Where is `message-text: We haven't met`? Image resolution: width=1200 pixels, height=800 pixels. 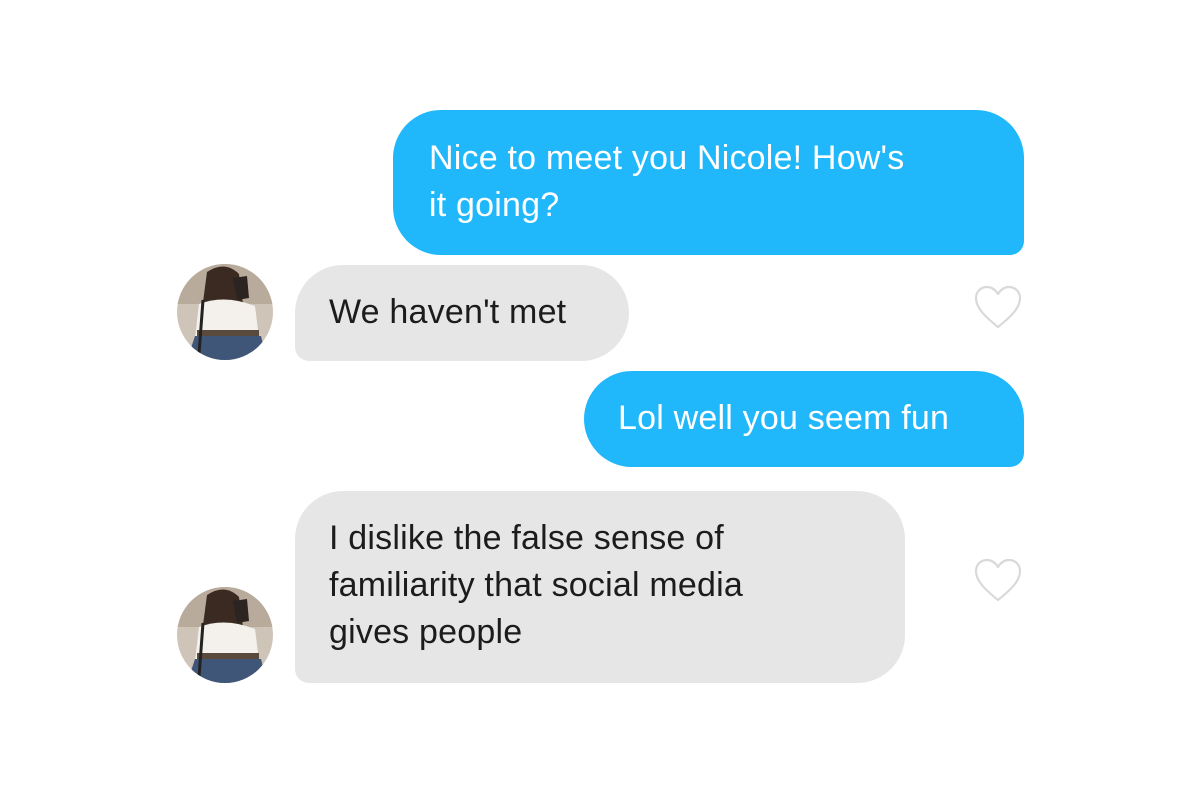 message-text: We haven't met is located at coordinates (448, 312).